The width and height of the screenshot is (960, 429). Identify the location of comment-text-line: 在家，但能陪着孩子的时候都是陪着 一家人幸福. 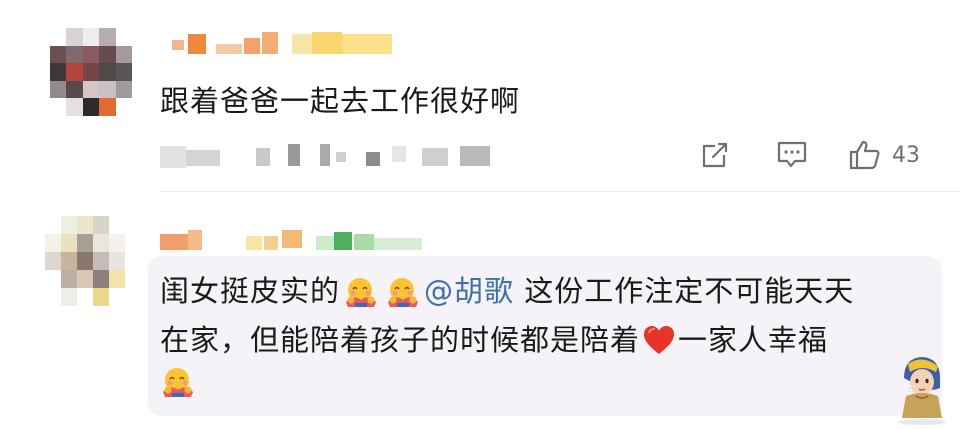
(494, 338).